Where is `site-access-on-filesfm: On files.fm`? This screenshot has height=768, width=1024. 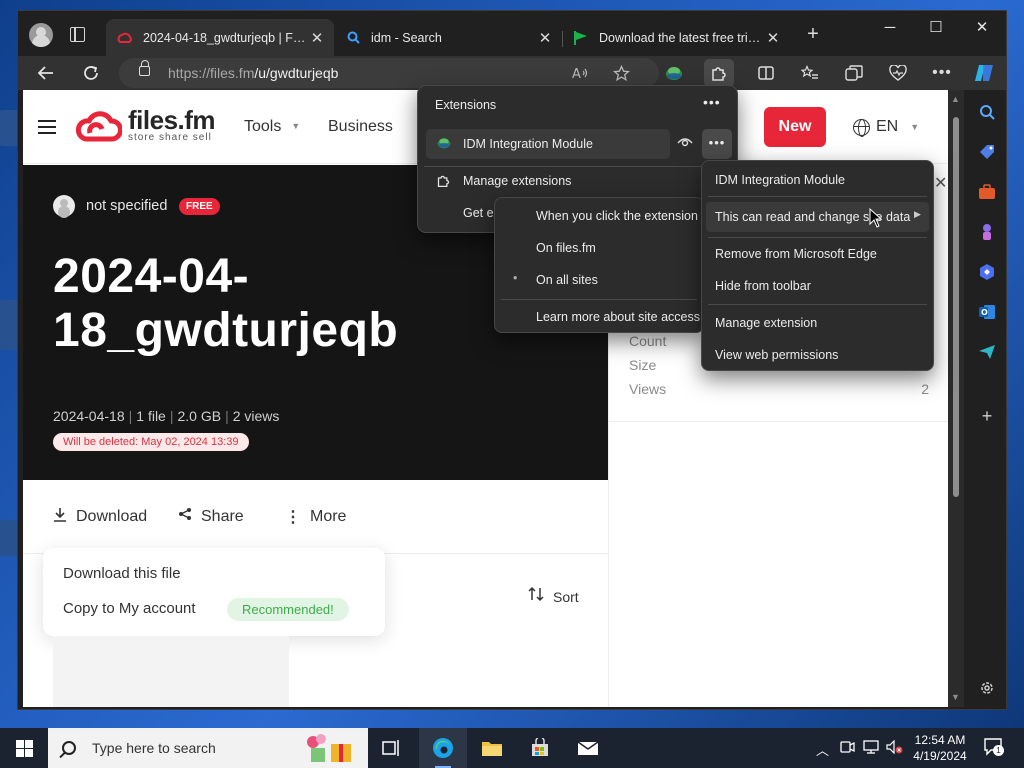
site-access-on-filesfm: On files.fm is located at coordinates (566, 248).